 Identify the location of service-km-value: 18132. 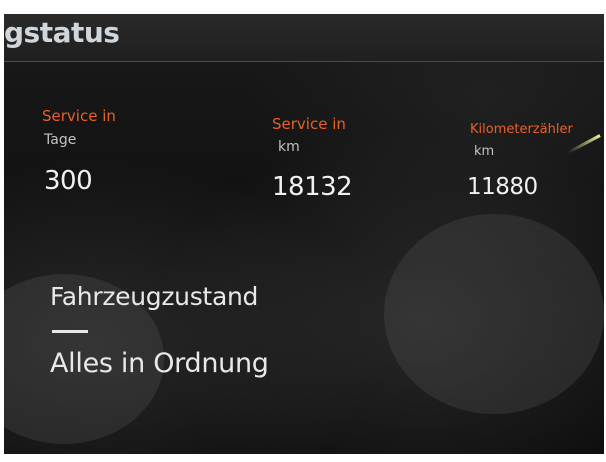
(312, 187).